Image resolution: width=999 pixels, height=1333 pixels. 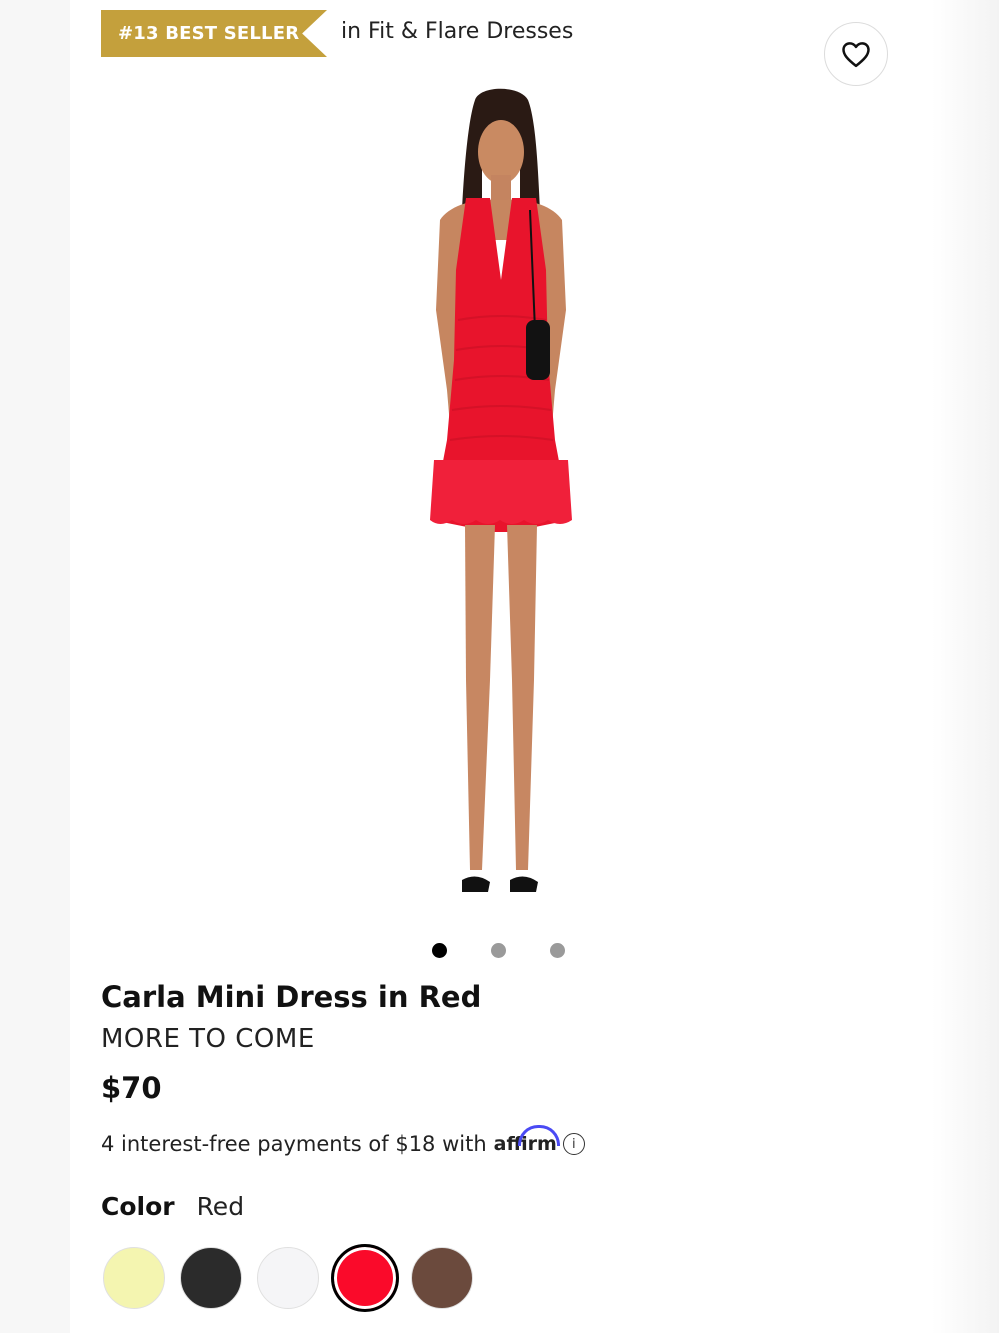 I want to click on best-seller-badge: #13 BEST SELLER, so click(x=214, y=33).